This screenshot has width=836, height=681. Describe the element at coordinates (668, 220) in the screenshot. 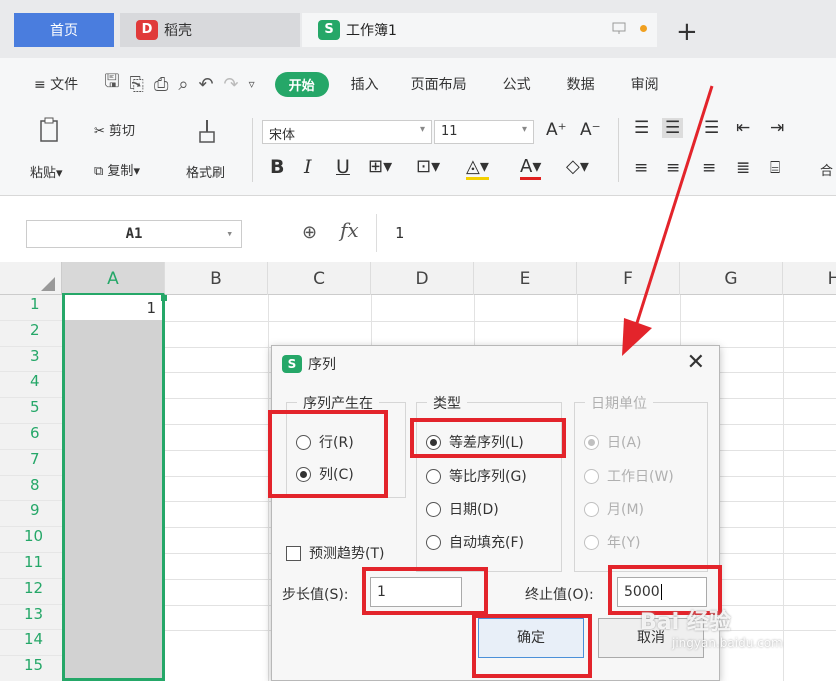

I see `annotation-arrow-icon` at that location.